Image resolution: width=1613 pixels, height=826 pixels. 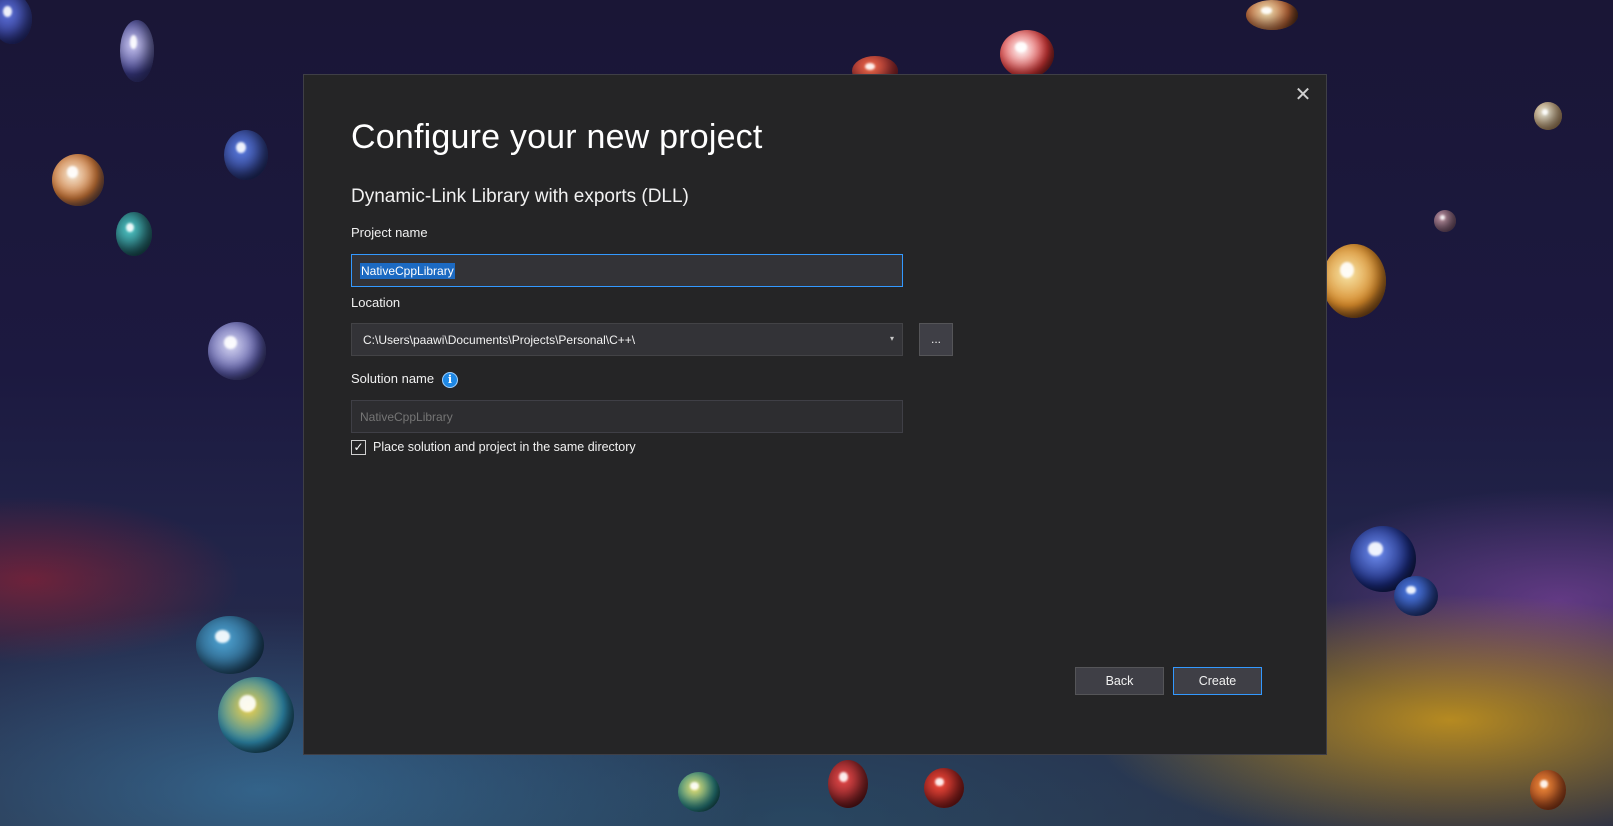 I want to click on same-directory-checkbox: ✓, so click(x=358, y=447).